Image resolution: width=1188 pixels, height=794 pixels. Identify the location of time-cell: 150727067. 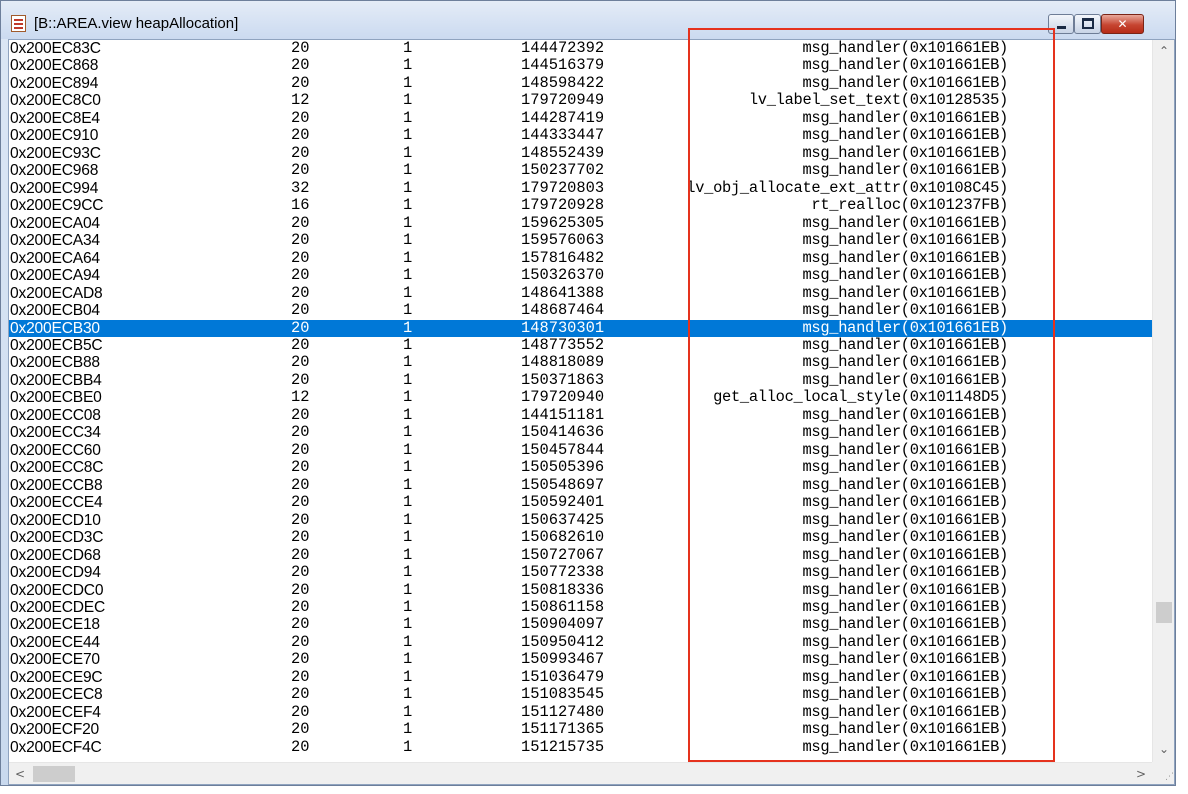
(563, 554).